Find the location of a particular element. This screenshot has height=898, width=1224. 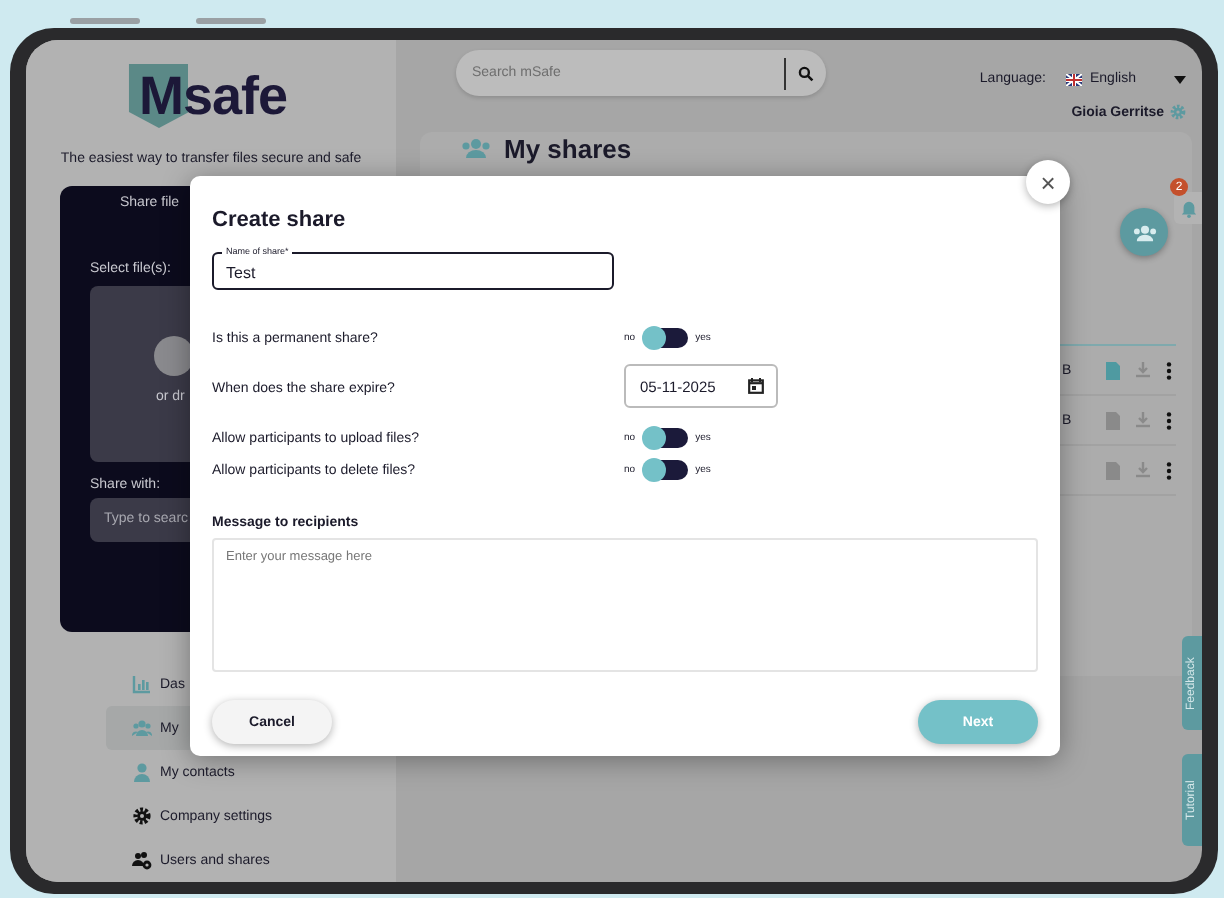

add-share-button is located at coordinates (1144, 232).